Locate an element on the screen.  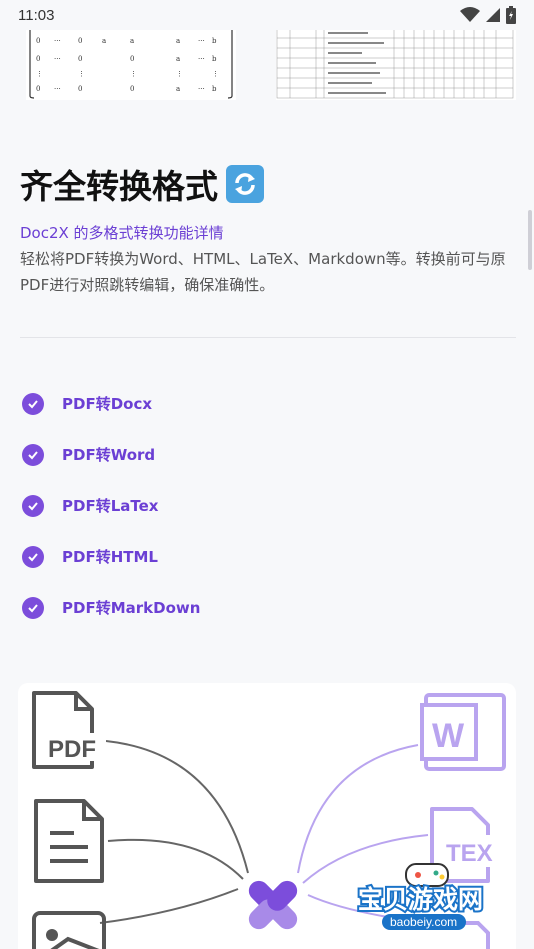
section-title-text: 齐全转换格式 is located at coordinates (119, 186).